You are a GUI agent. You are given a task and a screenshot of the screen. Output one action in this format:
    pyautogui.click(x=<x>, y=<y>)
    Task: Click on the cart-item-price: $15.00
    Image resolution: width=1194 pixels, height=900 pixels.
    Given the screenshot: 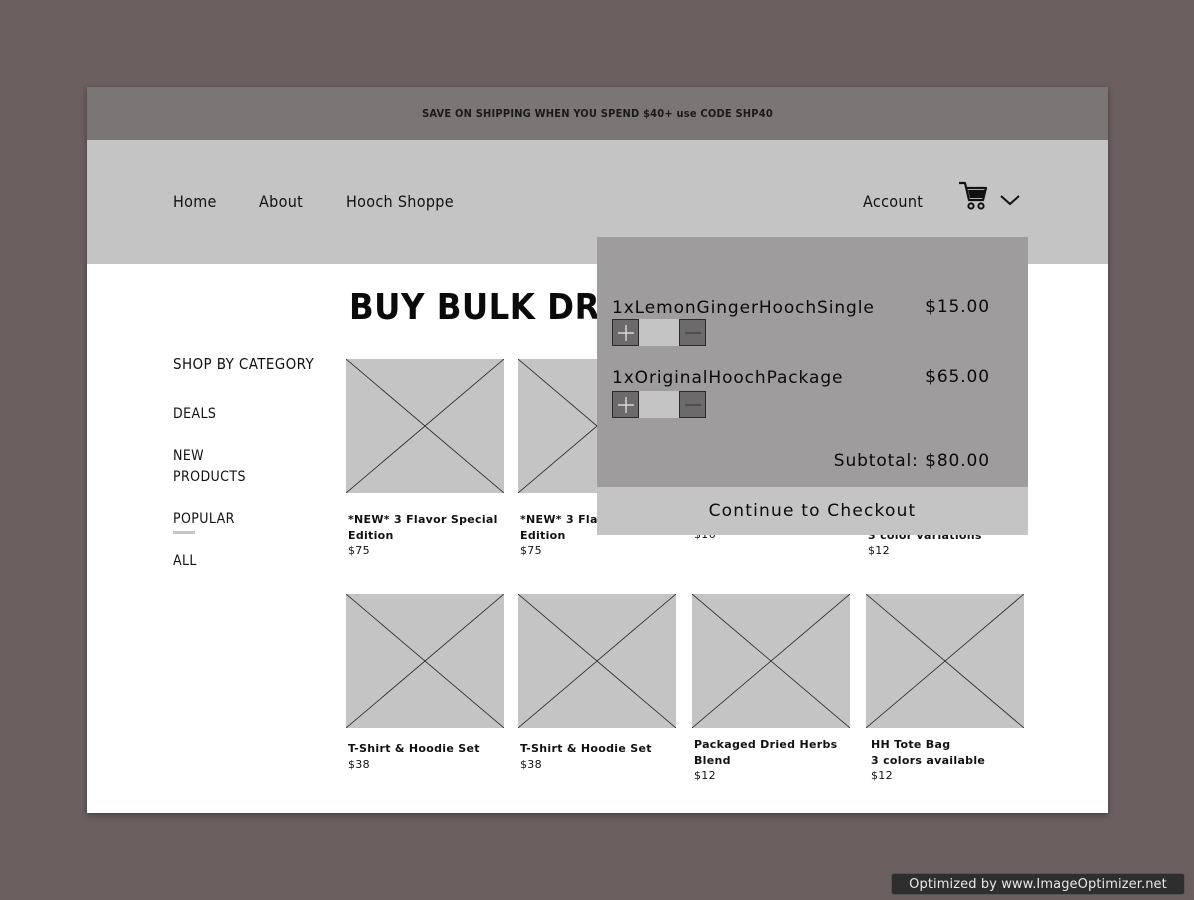 What is the action you would take?
    pyautogui.click(x=957, y=307)
    